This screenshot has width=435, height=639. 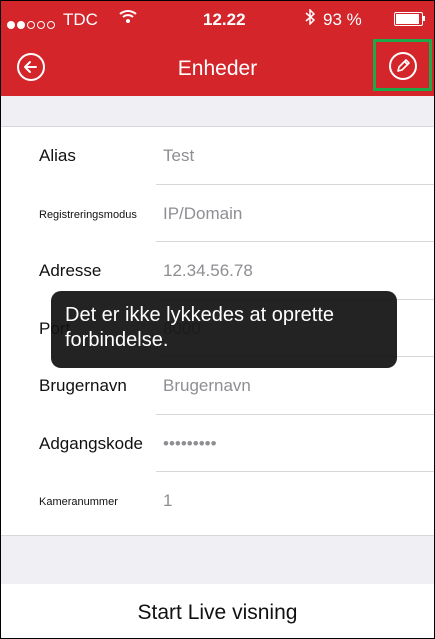 What do you see at coordinates (224, 19) in the screenshot?
I see `clock: 12.22` at bounding box center [224, 19].